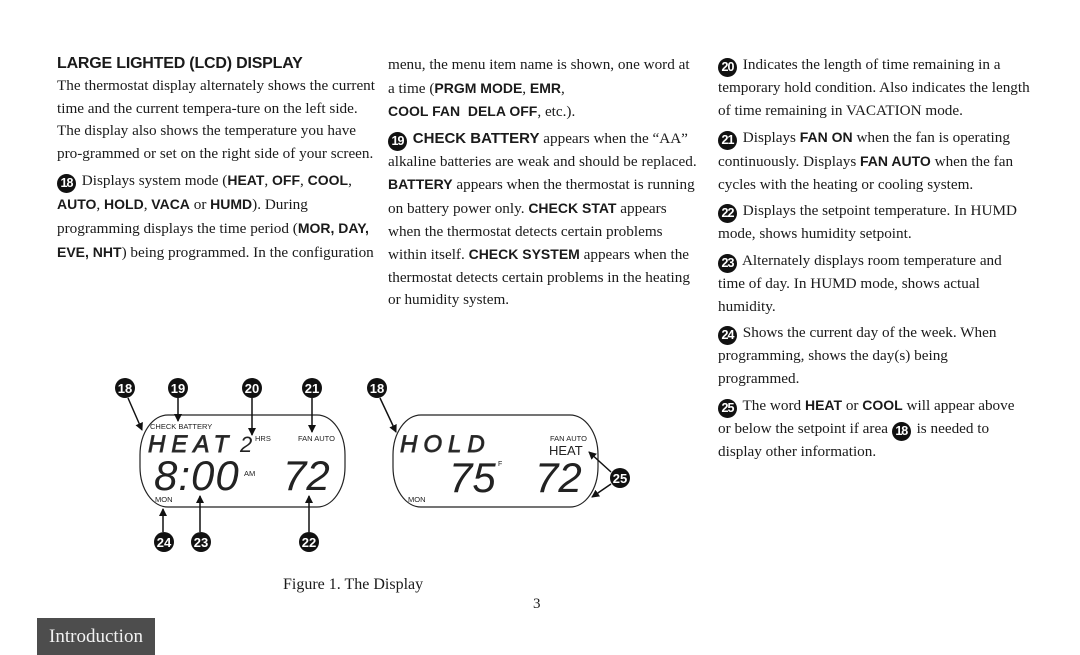 This screenshot has height=655, width=1080. What do you see at coordinates (353, 584) in the screenshot?
I see `figure-caption: Figure 1. The Display` at bounding box center [353, 584].